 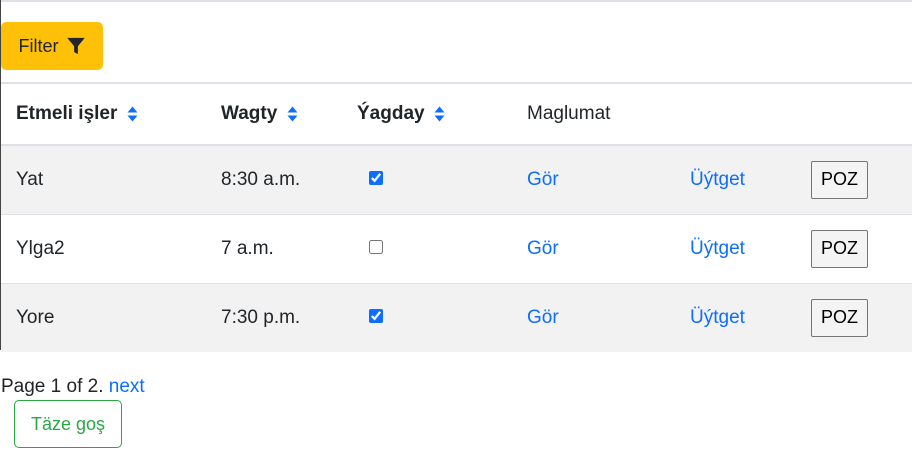 I want to click on column-header-info: Maglumat, so click(x=593, y=114).